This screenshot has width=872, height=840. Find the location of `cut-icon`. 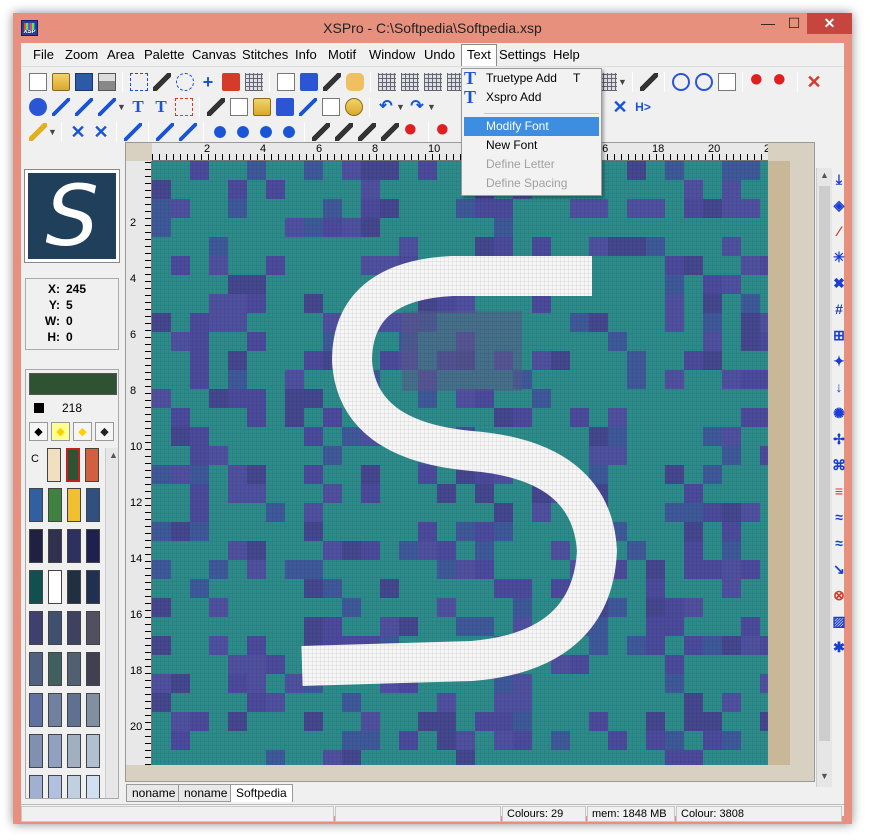

cut-icon is located at coordinates (216, 107).